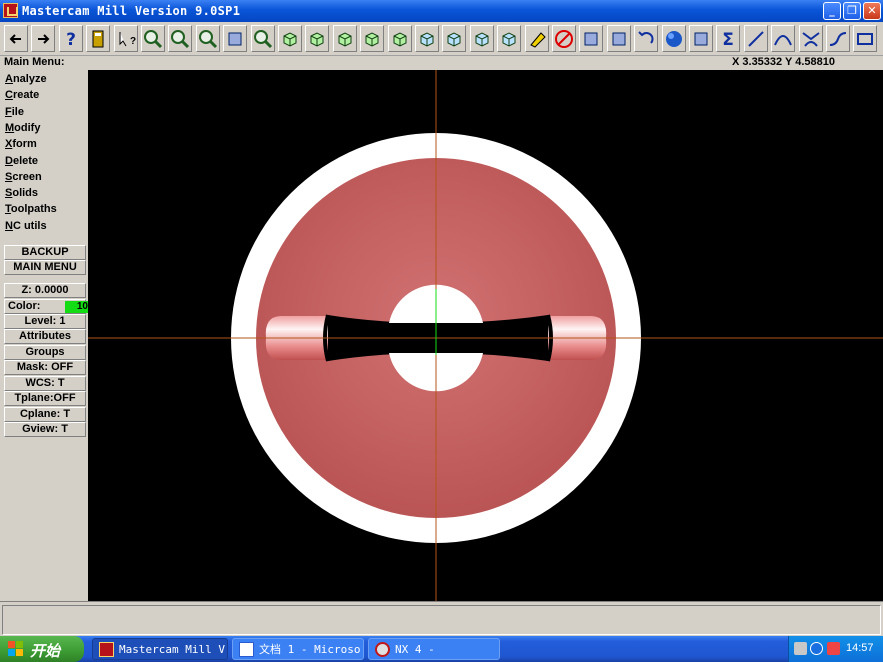 This screenshot has width=883, height=662. I want to click on mastercam-app-icon, so click(10, 10).